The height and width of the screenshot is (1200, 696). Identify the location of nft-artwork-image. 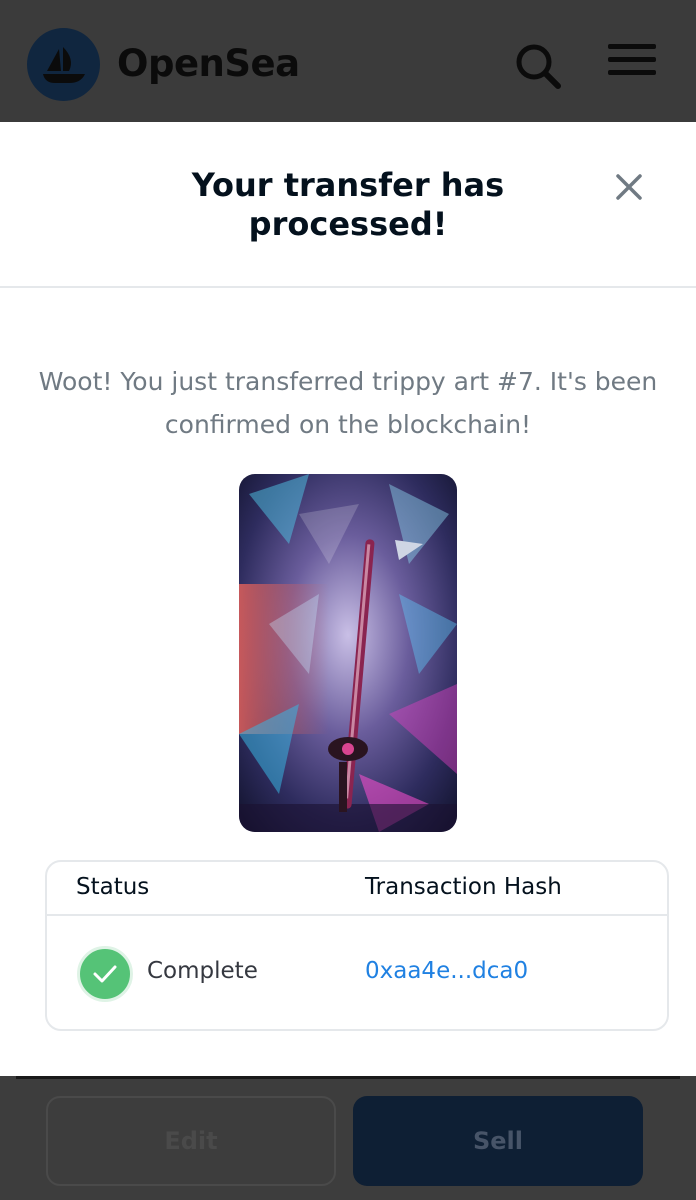
(348, 653).